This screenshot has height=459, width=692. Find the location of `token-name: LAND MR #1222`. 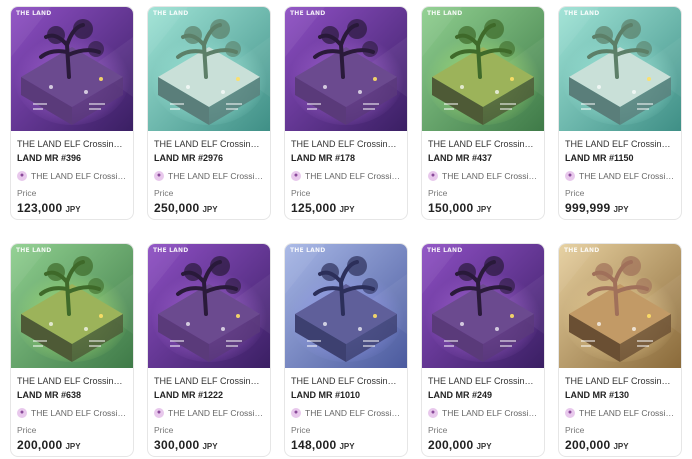

token-name: LAND MR #1222 is located at coordinates (209, 395).